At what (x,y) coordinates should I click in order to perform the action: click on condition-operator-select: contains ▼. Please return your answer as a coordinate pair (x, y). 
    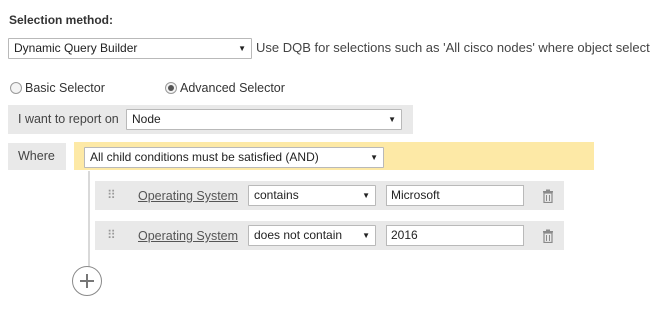
    Looking at the image, I should click on (312, 195).